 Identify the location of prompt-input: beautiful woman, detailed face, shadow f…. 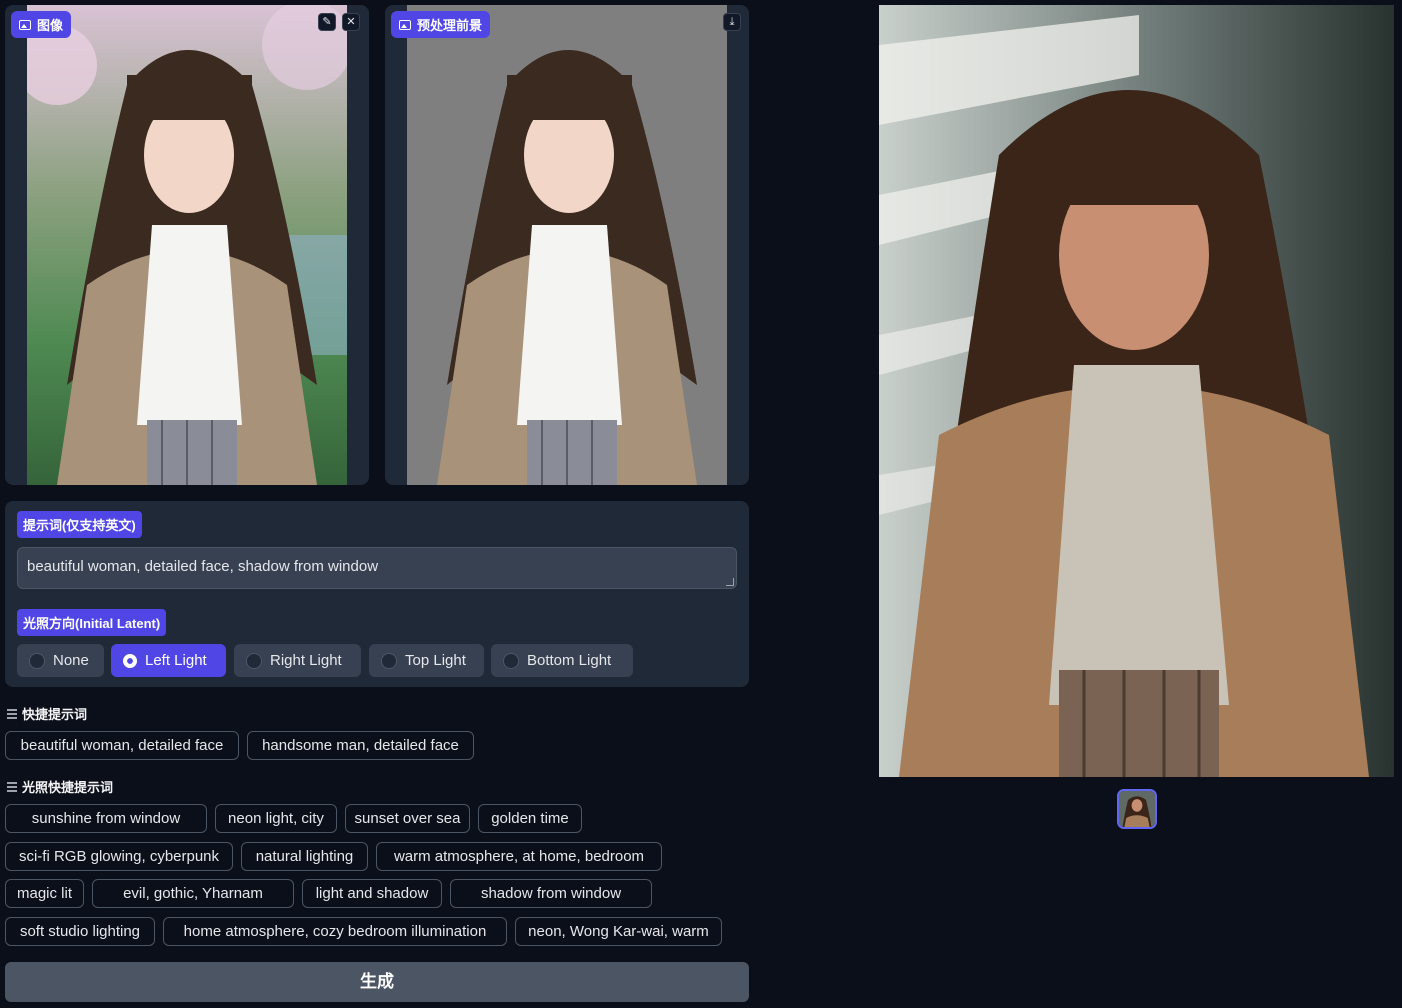
(377, 568).